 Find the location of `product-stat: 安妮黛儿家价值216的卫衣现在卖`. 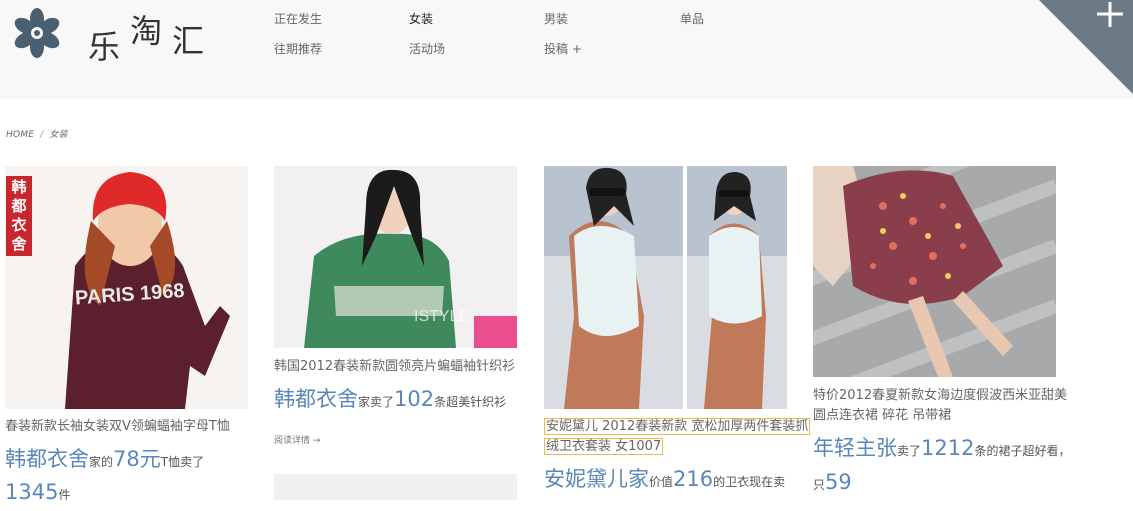

product-stat: 安妮黛儿家价值216的卫衣现在卖 is located at coordinates (664, 480).